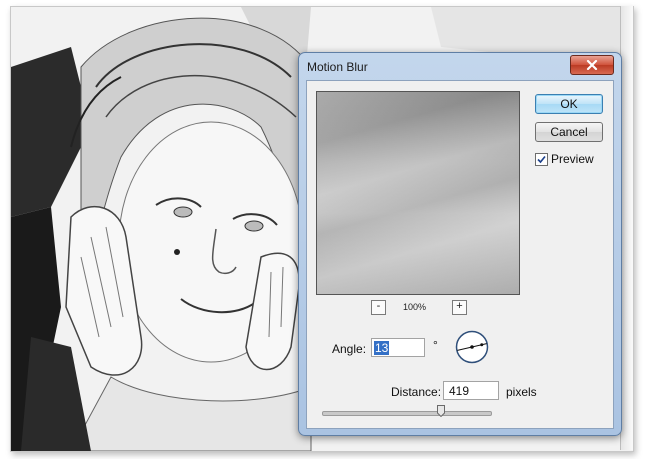 This screenshot has width=650, height=459. What do you see at coordinates (460, 66) in the screenshot?
I see `dialog-titlebar: Motion Blur` at bounding box center [460, 66].